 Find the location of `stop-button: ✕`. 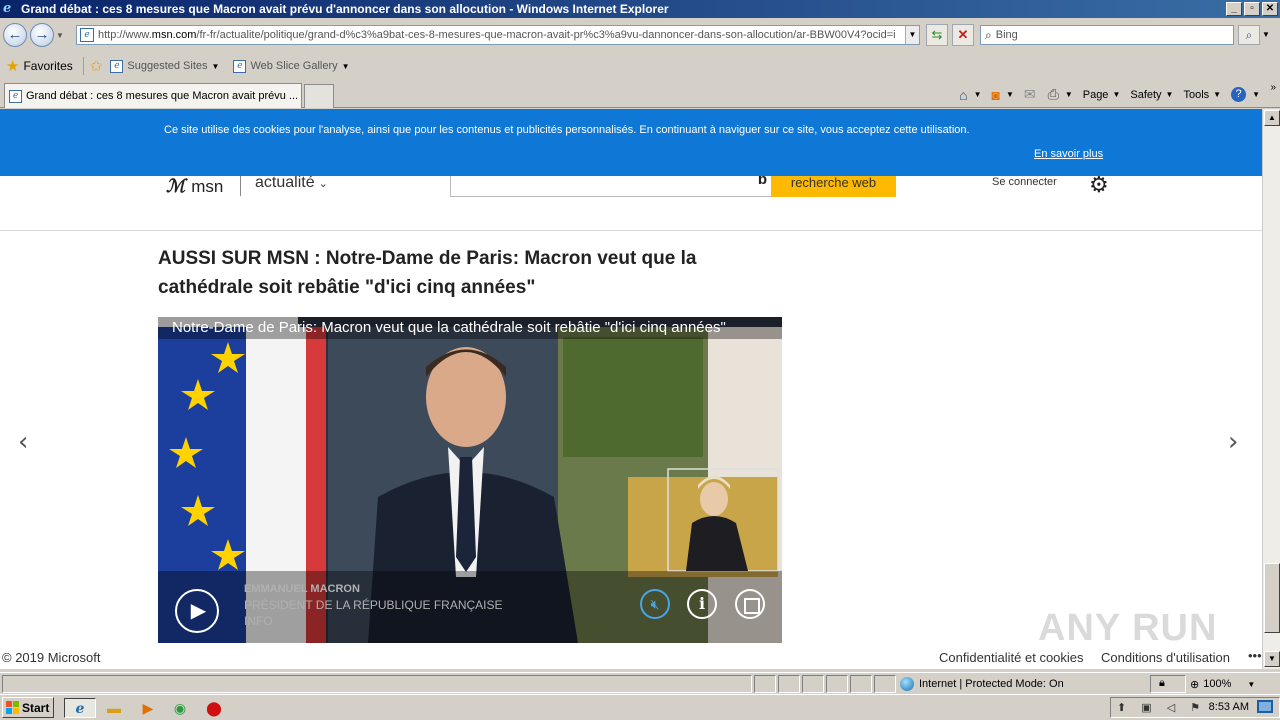

stop-button: ✕ is located at coordinates (963, 35).